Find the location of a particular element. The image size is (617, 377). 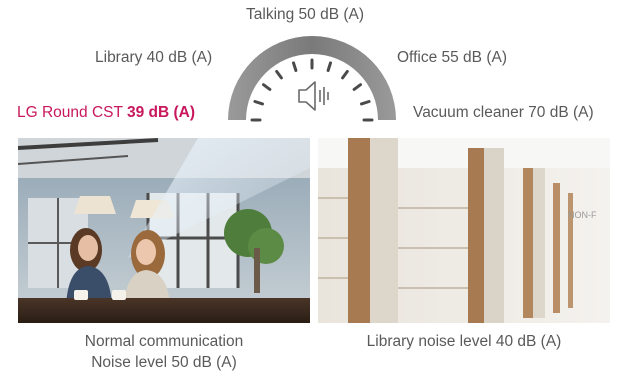

speaker-icon is located at coordinates (313, 96).